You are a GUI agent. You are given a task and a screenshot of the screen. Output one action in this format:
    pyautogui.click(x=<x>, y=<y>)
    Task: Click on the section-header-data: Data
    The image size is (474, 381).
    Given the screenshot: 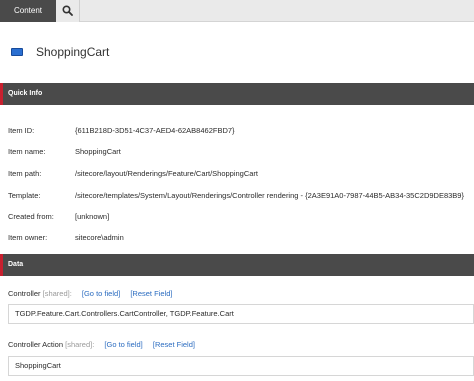 What is the action you would take?
    pyautogui.click(x=237, y=265)
    